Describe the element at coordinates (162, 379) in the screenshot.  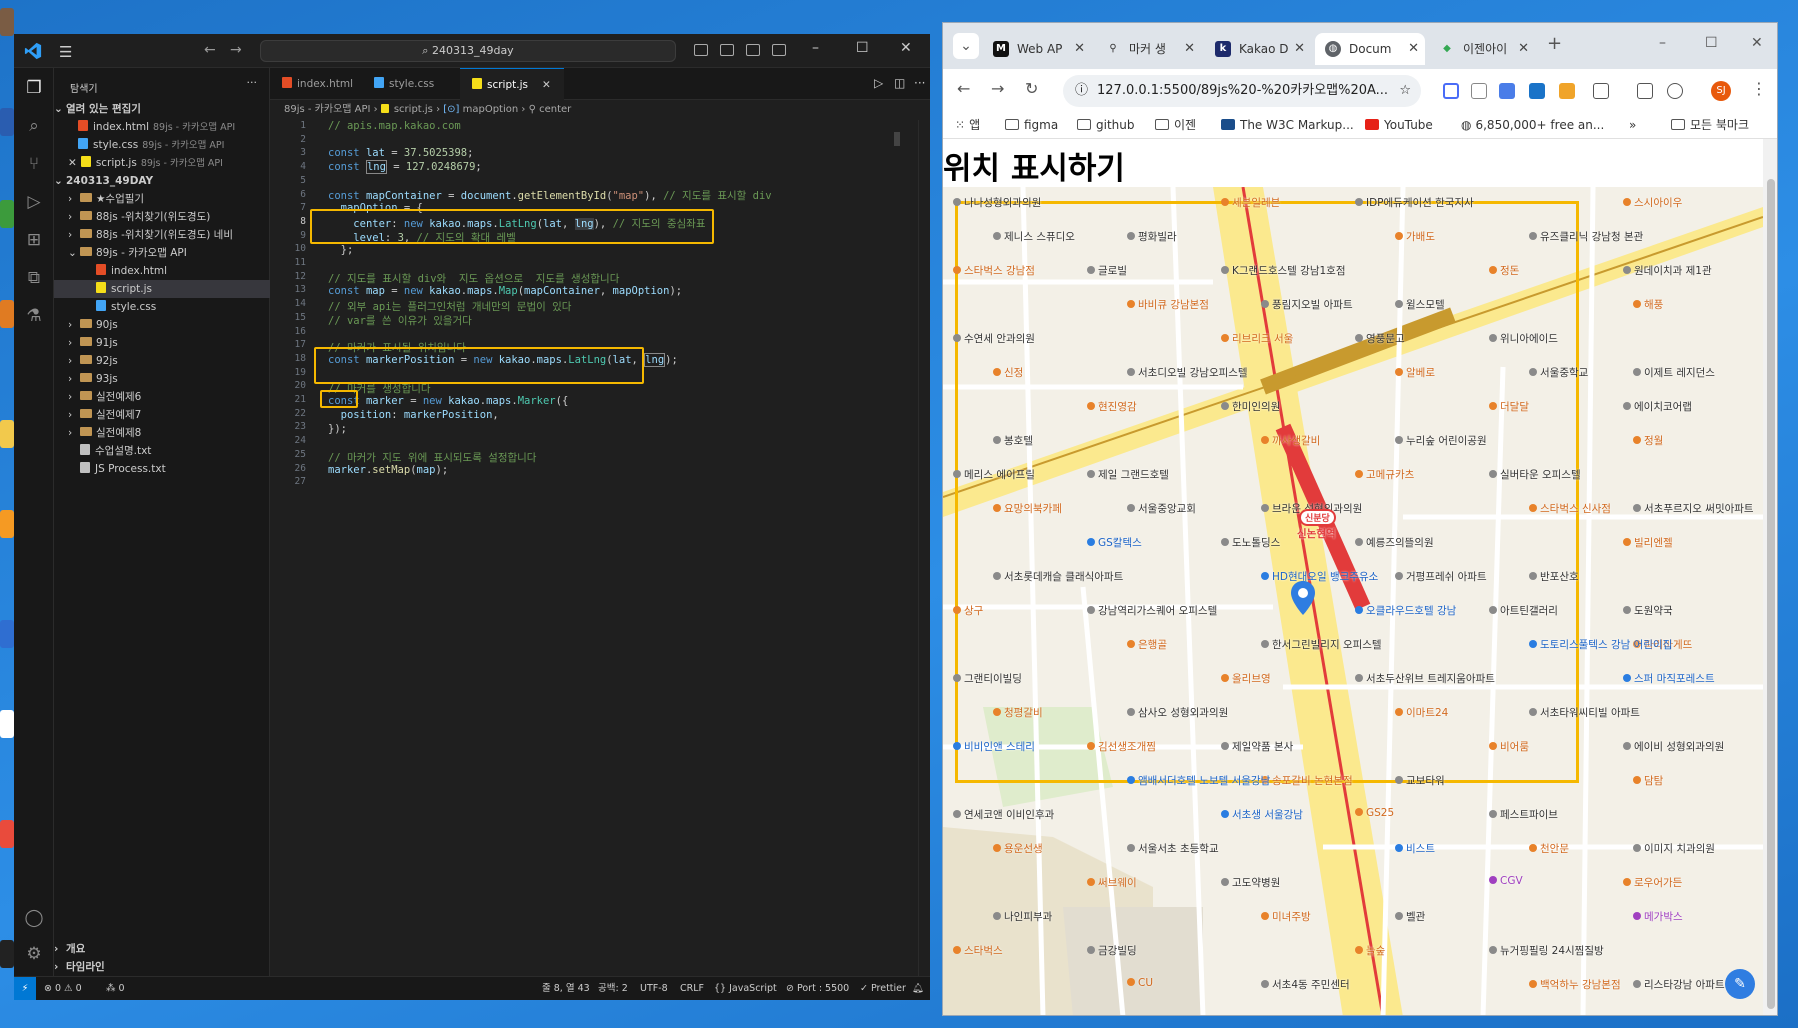
I see `tree-folder: › 93js` at that location.